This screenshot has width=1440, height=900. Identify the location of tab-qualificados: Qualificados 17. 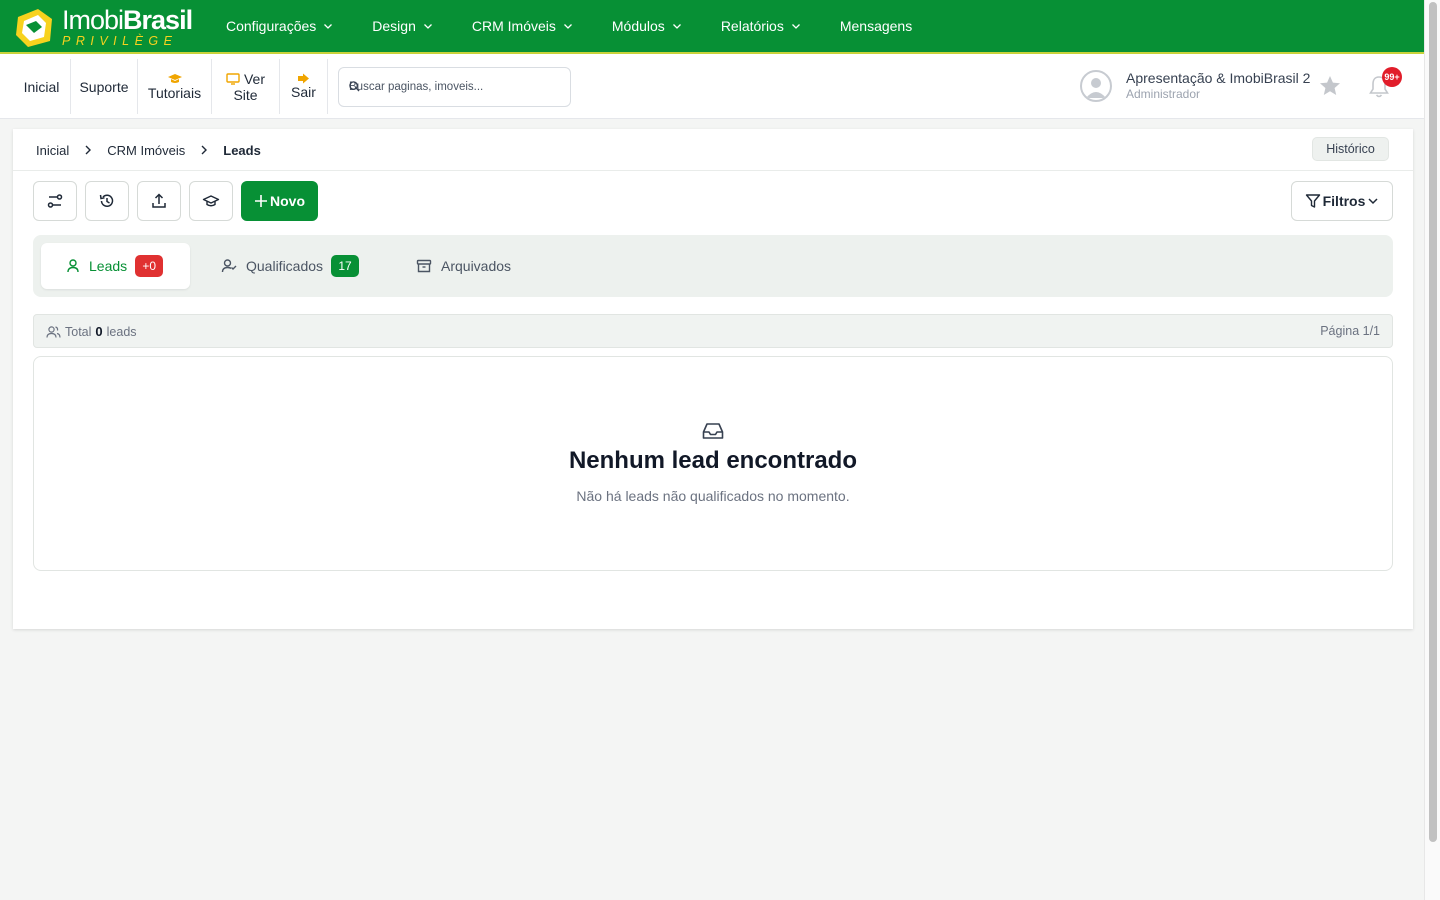
(290, 266).